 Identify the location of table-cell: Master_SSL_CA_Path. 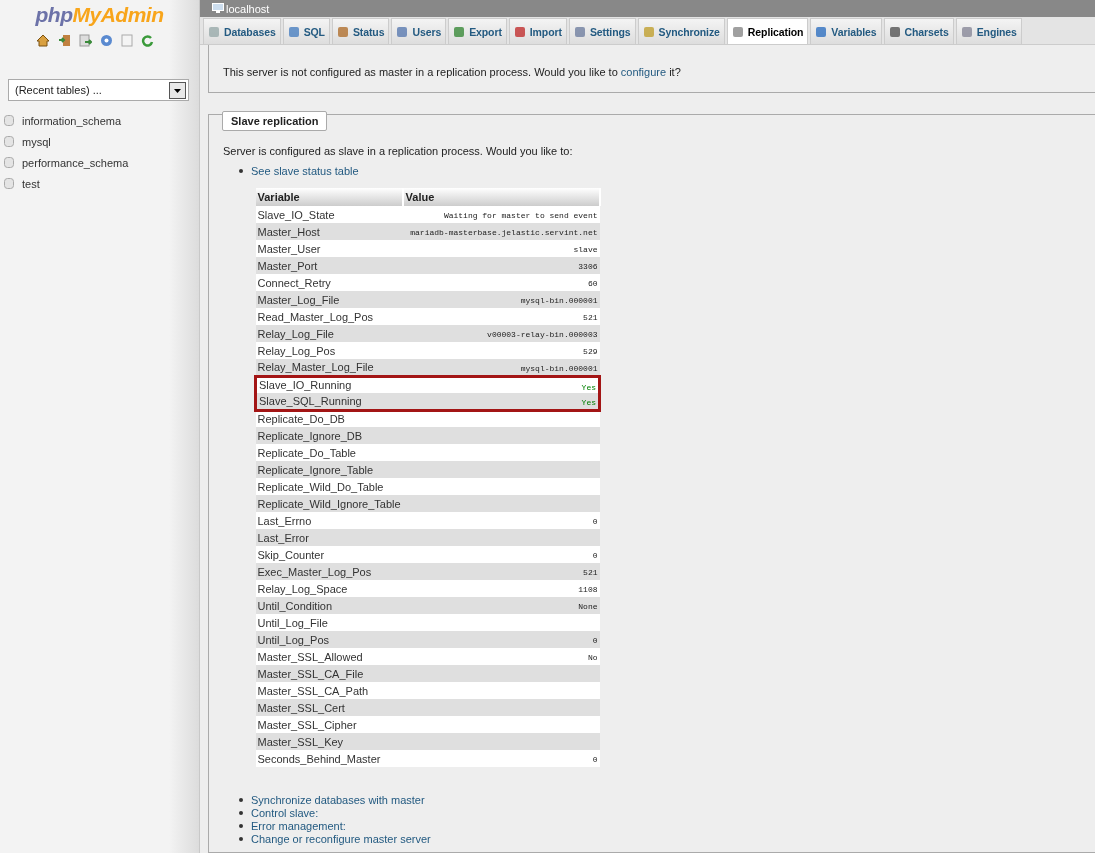
(329, 690).